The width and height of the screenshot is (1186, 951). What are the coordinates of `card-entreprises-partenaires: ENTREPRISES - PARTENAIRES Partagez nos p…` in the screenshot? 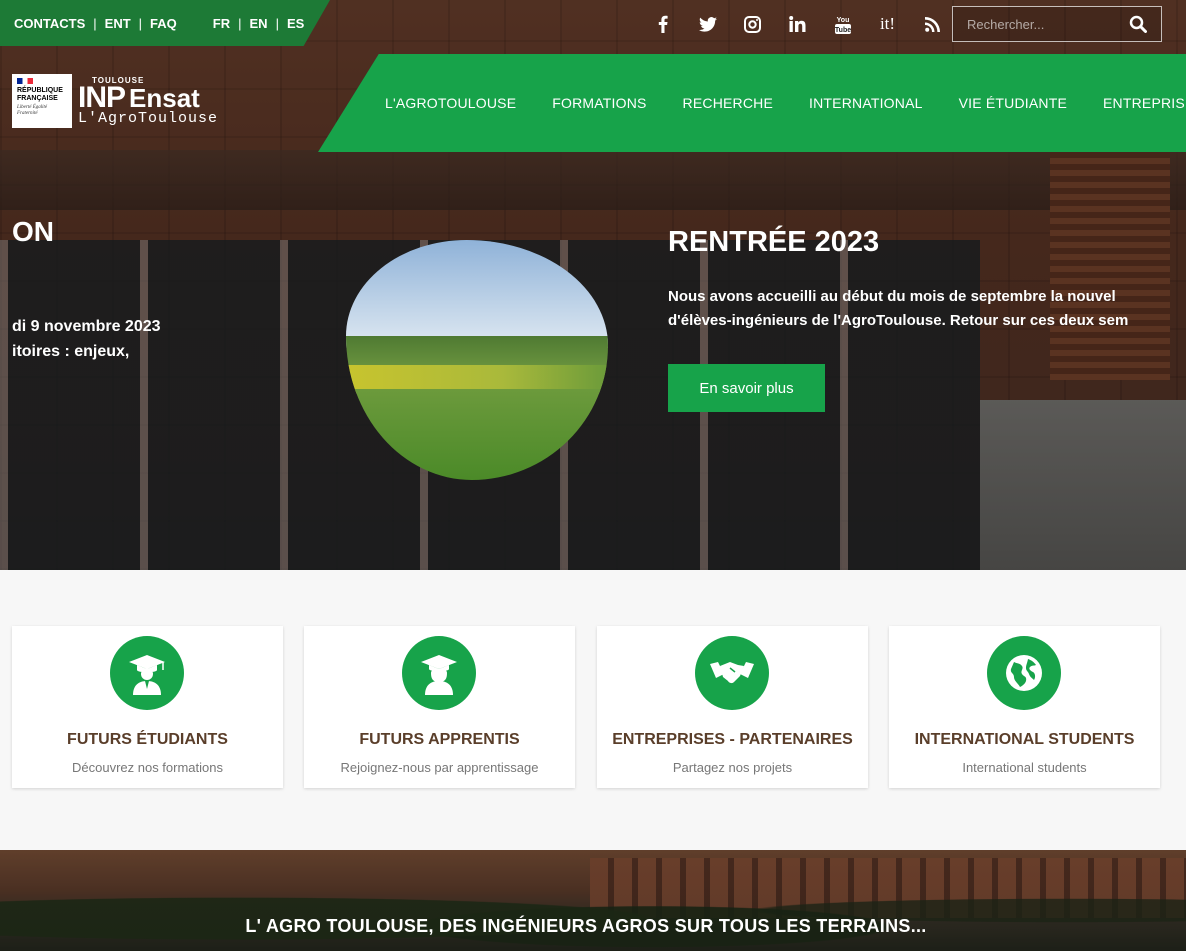 It's located at (732, 707).